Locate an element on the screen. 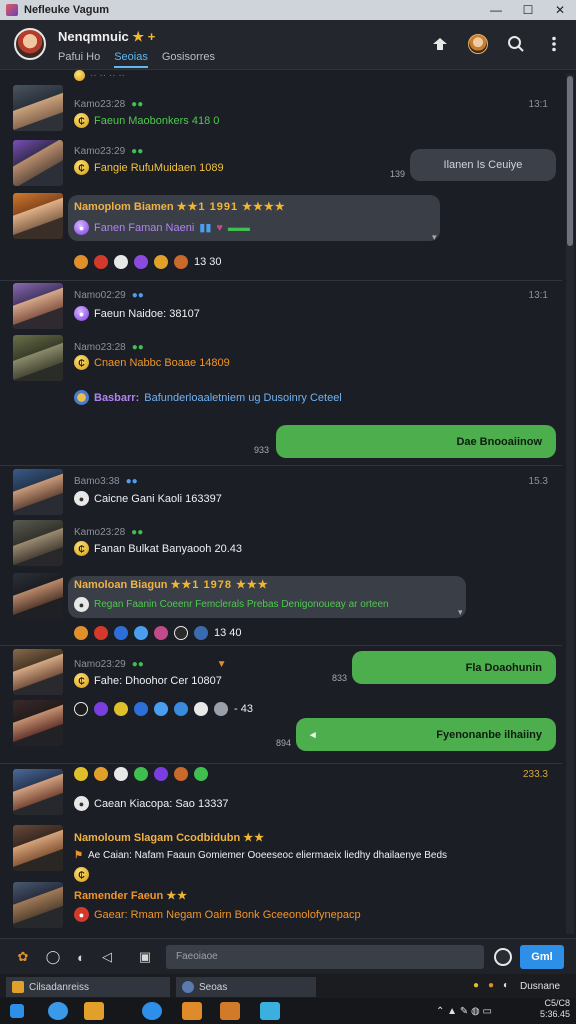  message-body: Fahe: Dhoohor Cer 10807 is located at coordinates (158, 680).